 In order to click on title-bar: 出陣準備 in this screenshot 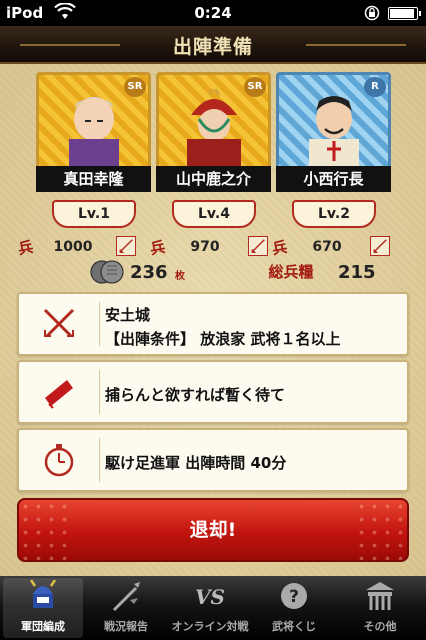, I will do `click(213, 45)`.